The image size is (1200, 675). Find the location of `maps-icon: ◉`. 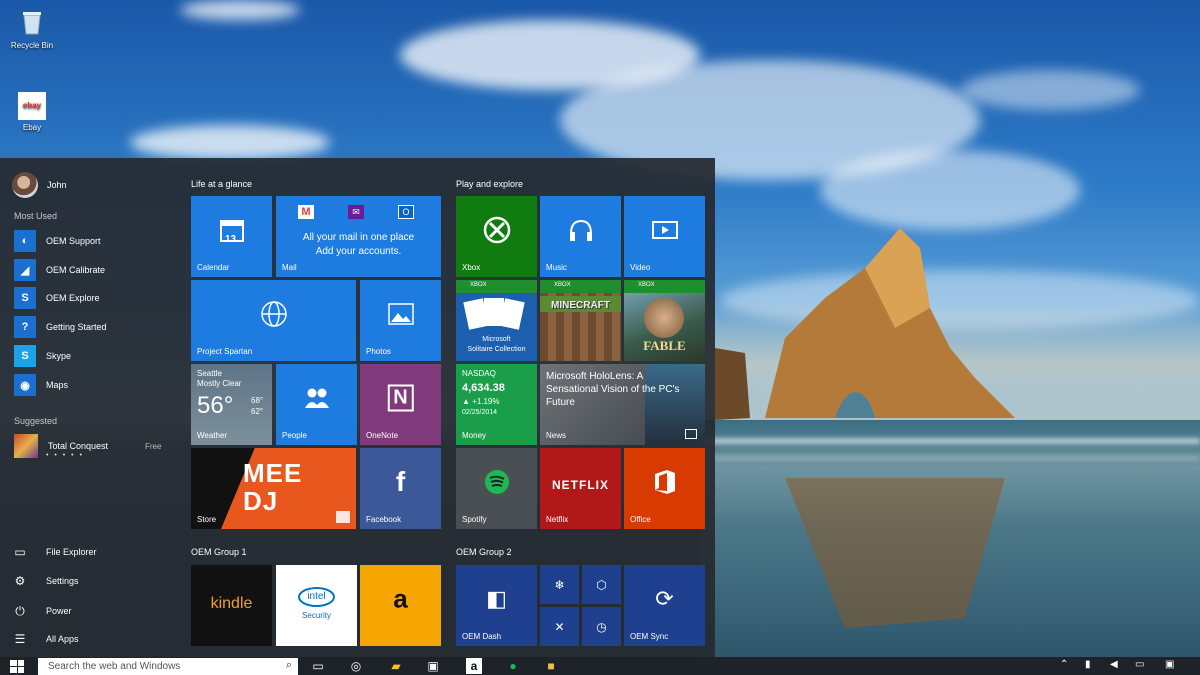

maps-icon: ◉ is located at coordinates (25, 385).